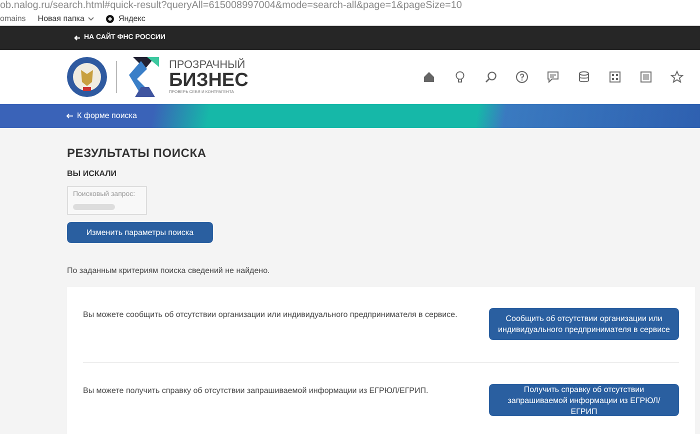  I want to click on home-icon, so click(429, 77).